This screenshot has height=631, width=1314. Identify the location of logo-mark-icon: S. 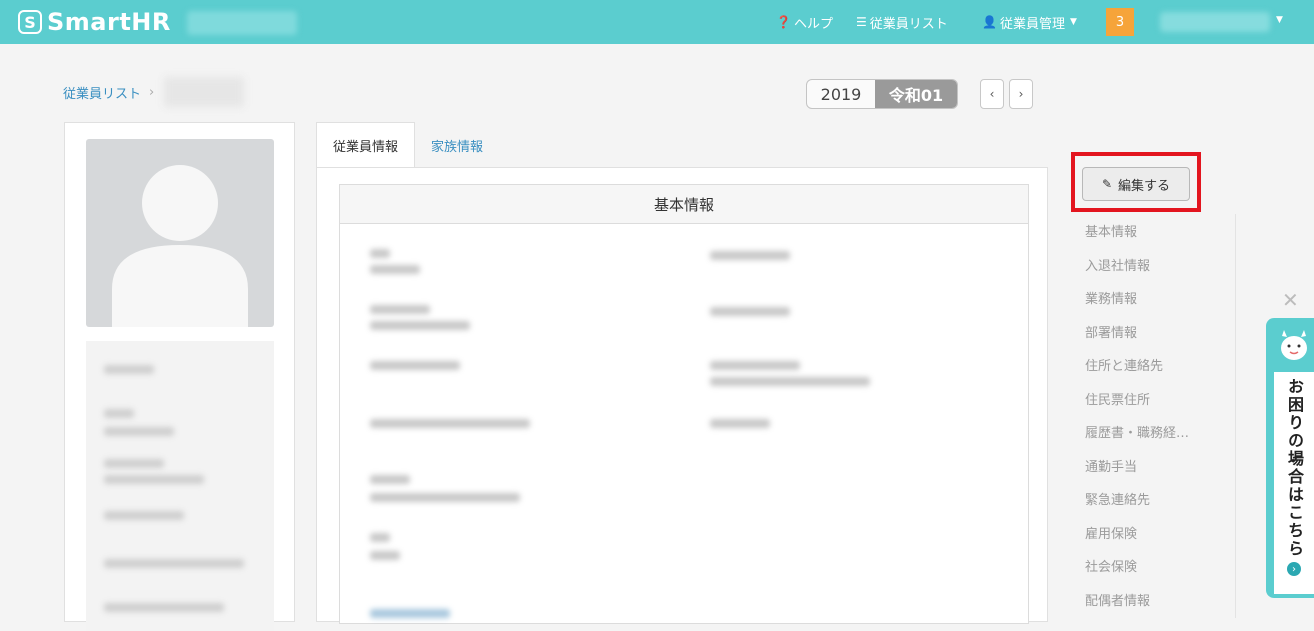
(30, 22).